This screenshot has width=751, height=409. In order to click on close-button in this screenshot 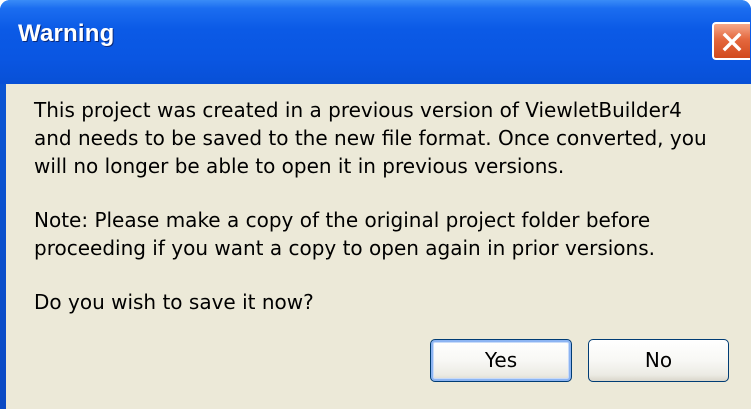, I will do `click(731, 41)`.